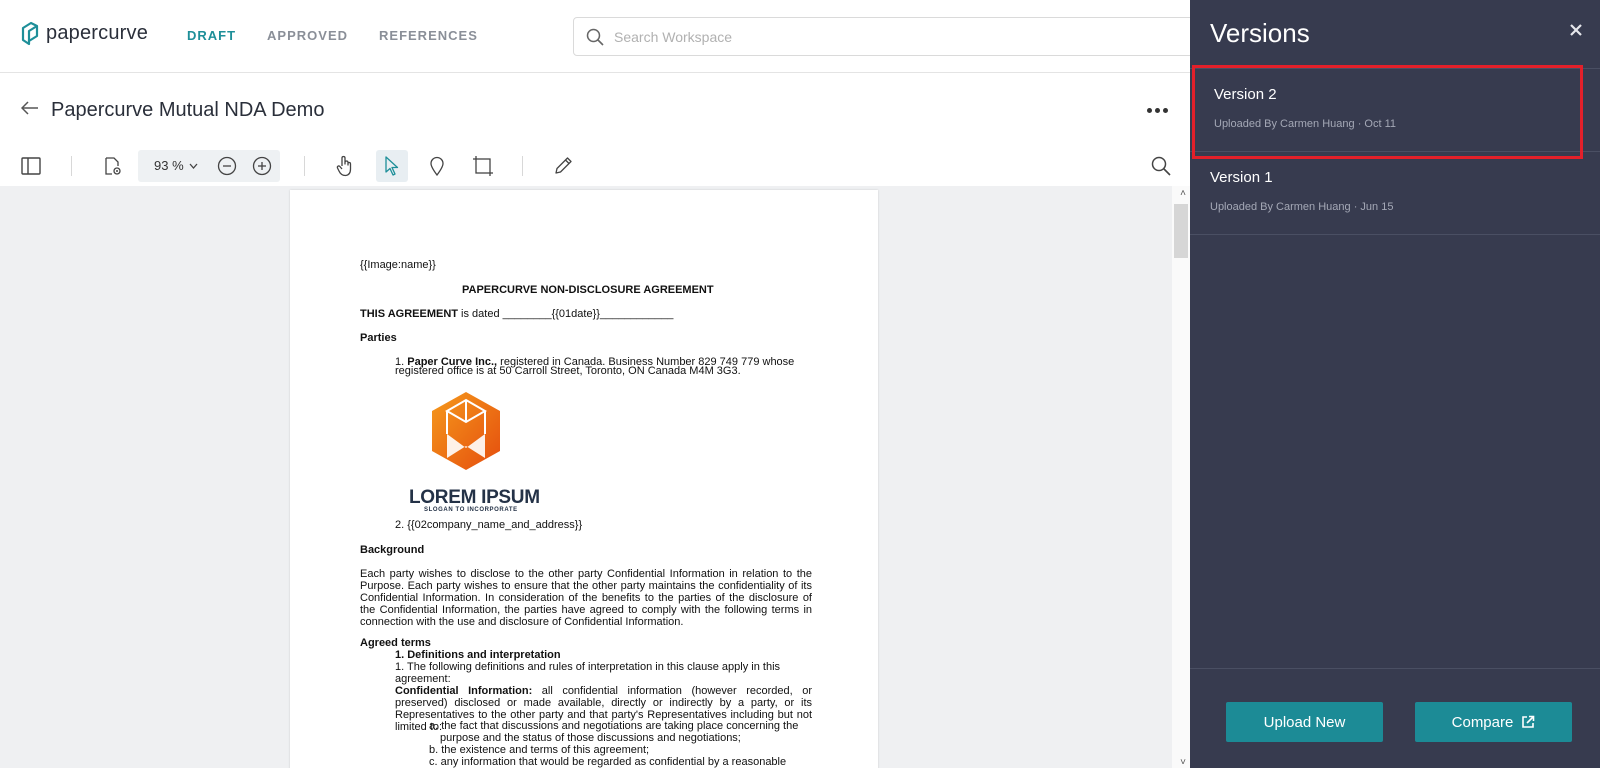 This screenshot has height=768, width=1600. Describe the element at coordinates (1157, 110) in the screenshot. I see `more-icon` at that location.